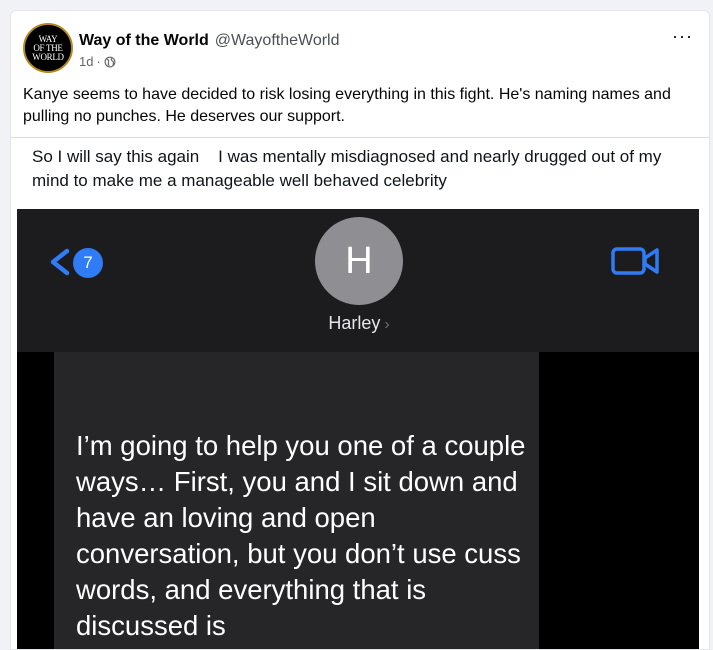  I want to click on screenshot-margin-left, so click(35, 500).